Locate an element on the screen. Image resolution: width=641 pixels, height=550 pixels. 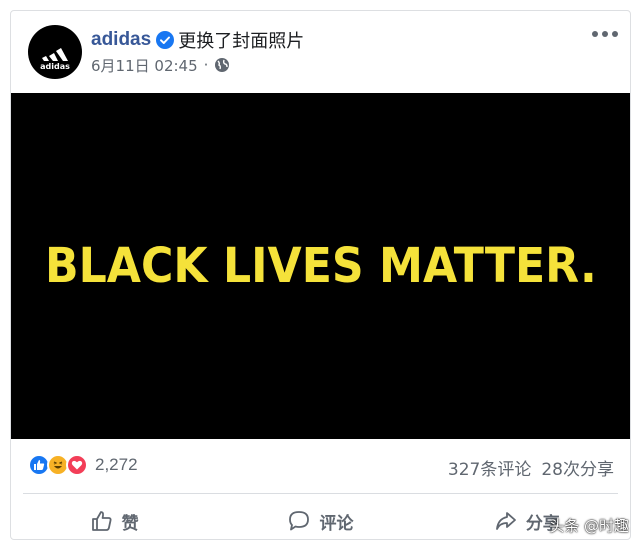
author-line: adidas 更换了封面照片 is located at coordinates (197, 40).